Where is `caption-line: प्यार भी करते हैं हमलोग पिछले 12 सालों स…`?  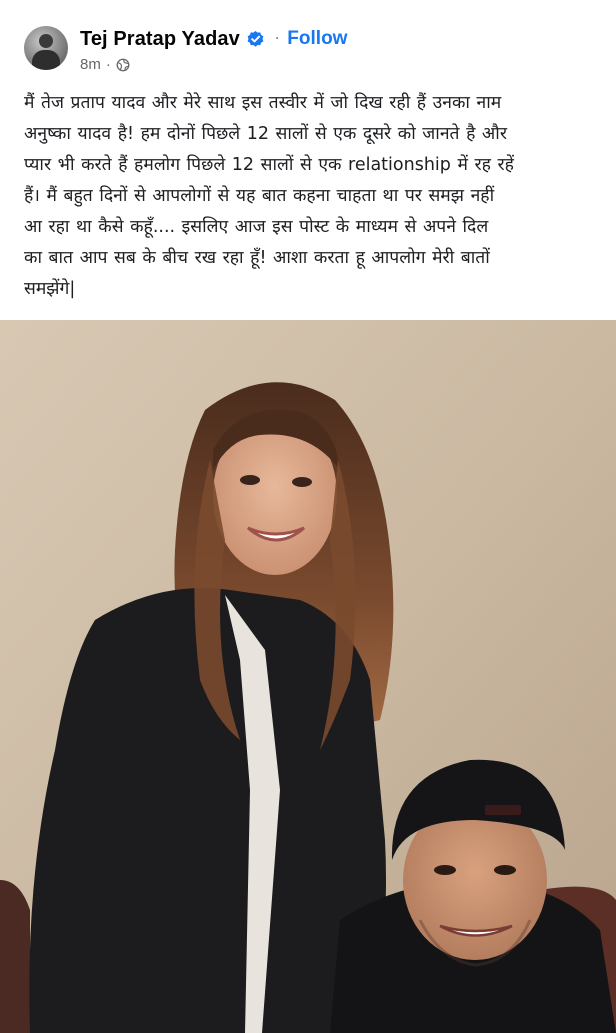
caption-line: प्यार भी करते हैं हमलोग पिछले 12 सालों स… is located at coordinates (269, 165).